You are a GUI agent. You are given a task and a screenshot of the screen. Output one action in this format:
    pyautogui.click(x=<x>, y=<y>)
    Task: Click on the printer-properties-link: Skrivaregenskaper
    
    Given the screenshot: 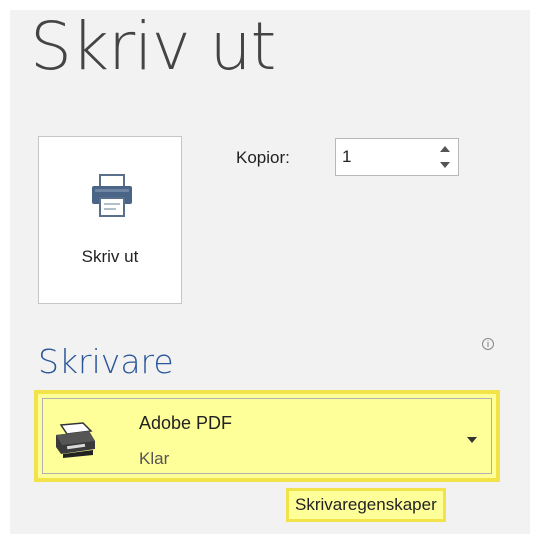 What is the action you would take?
    pyautogui.click(x=366, y=505)
    